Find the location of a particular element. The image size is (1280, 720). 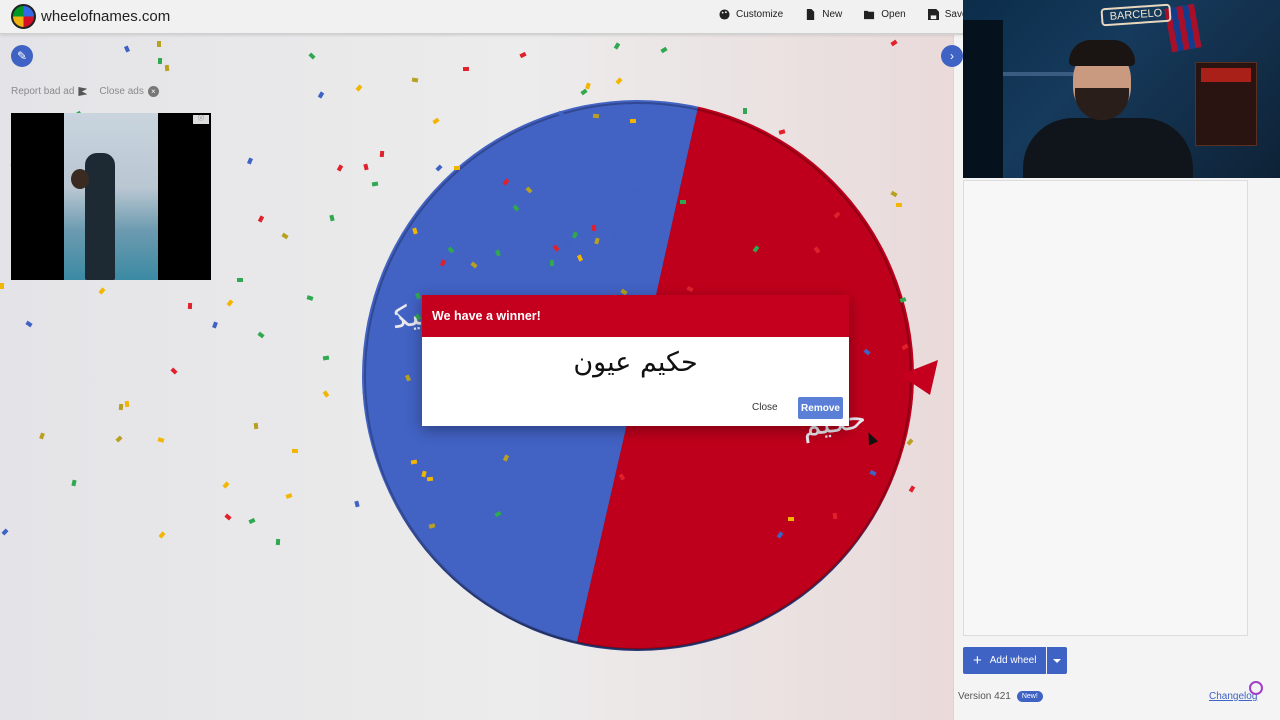

add-wheel-control: + Add wheel is located at coordinates (1015, 660).